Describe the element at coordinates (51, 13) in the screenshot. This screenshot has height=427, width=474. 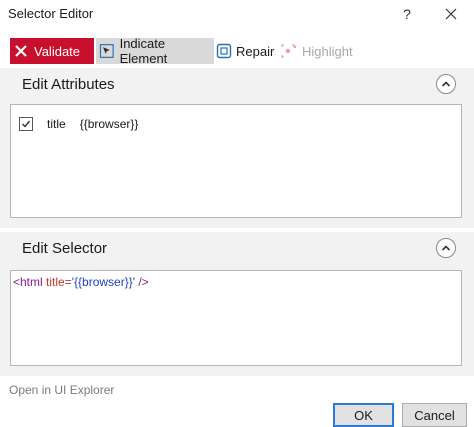
I see `window-title: Selector Editor` at that location.